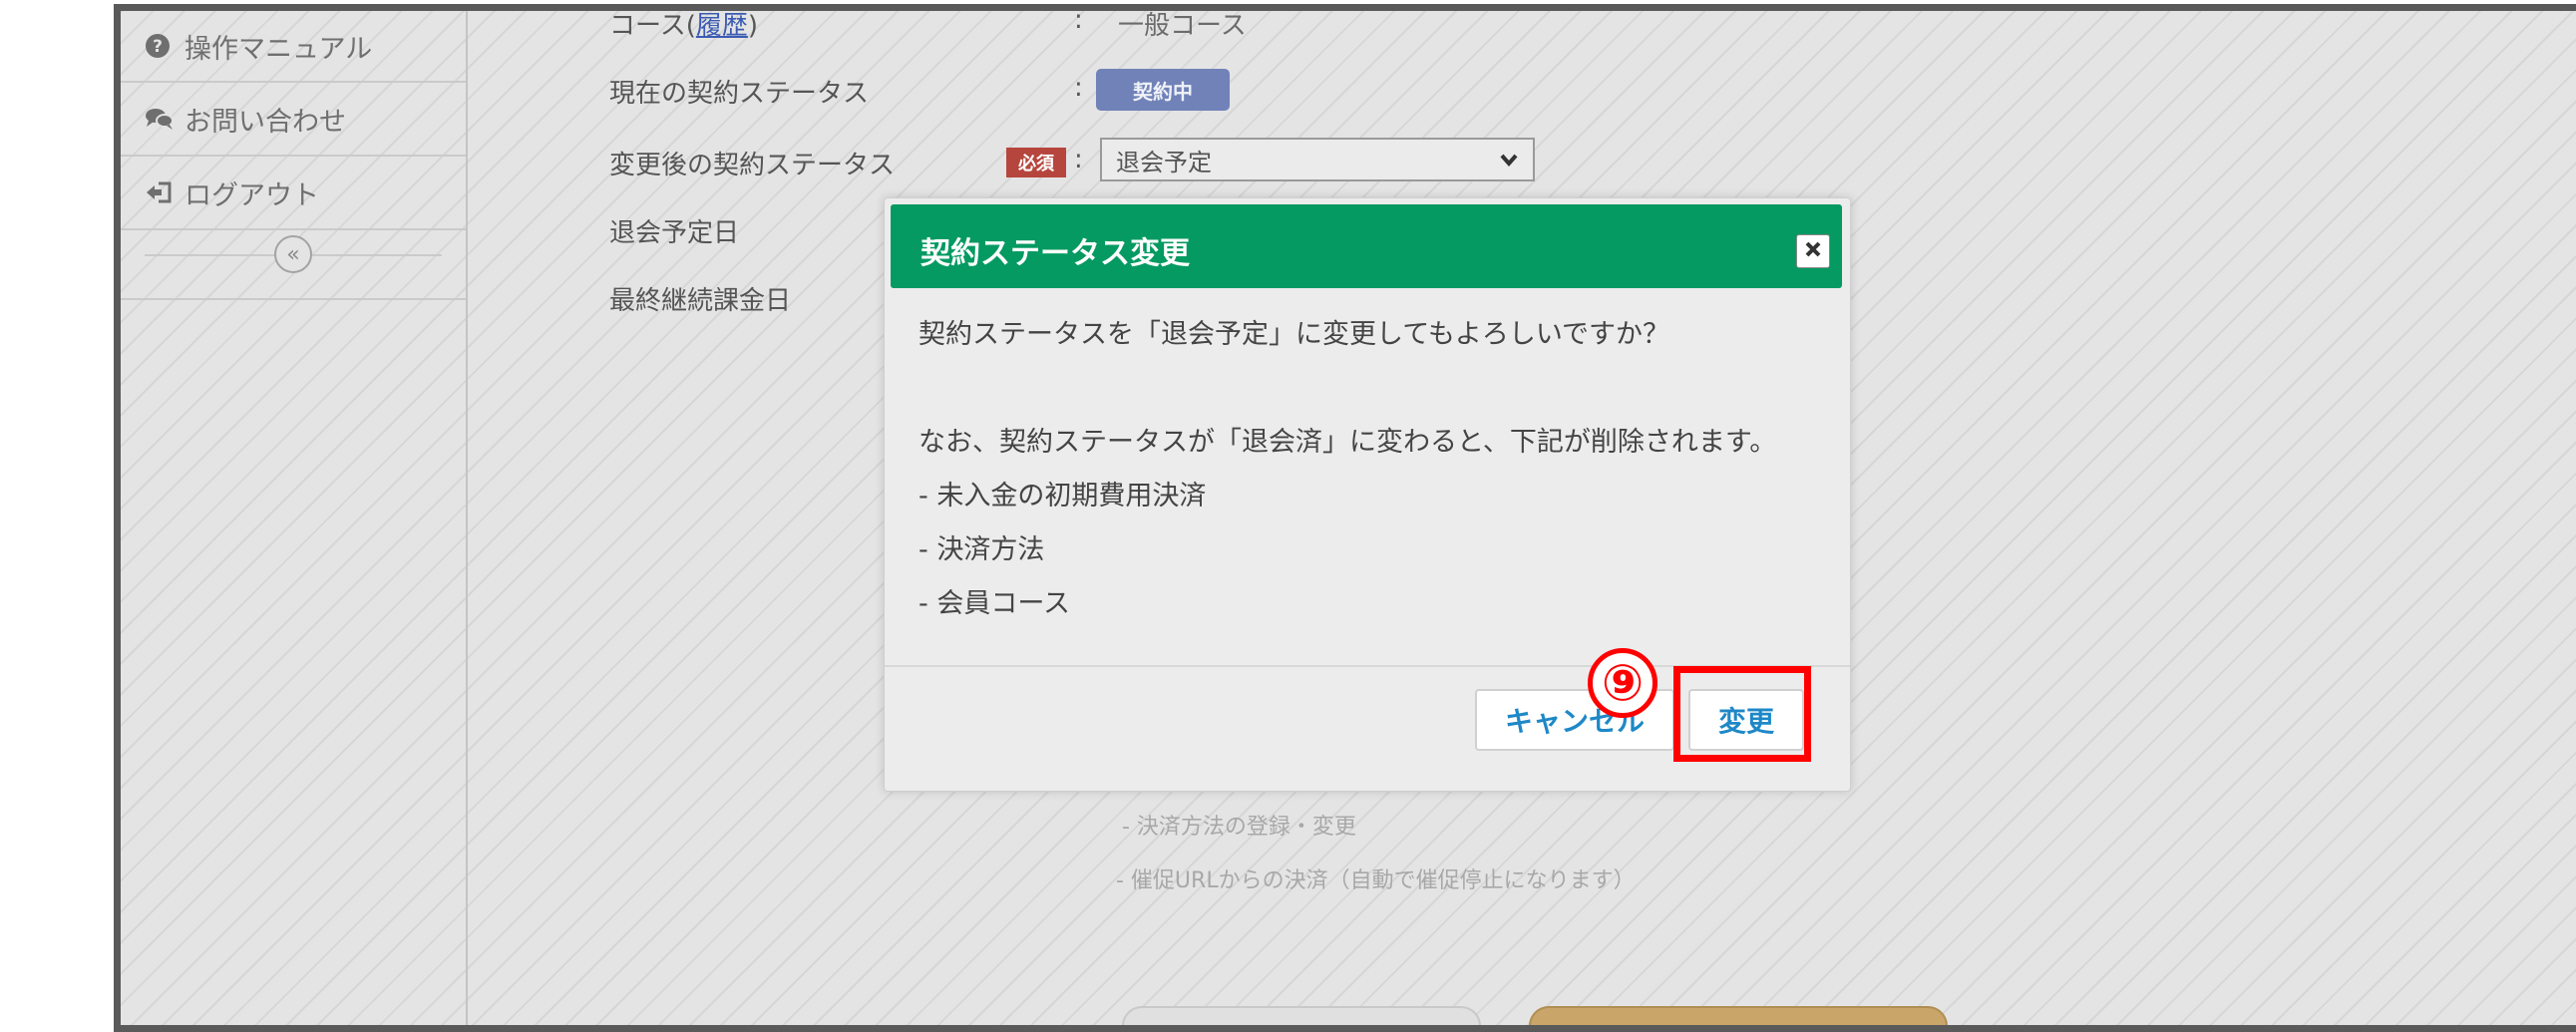 The image size is (2576, 1032). I want to click on sidebar-collapse: «, so click(294, 265).